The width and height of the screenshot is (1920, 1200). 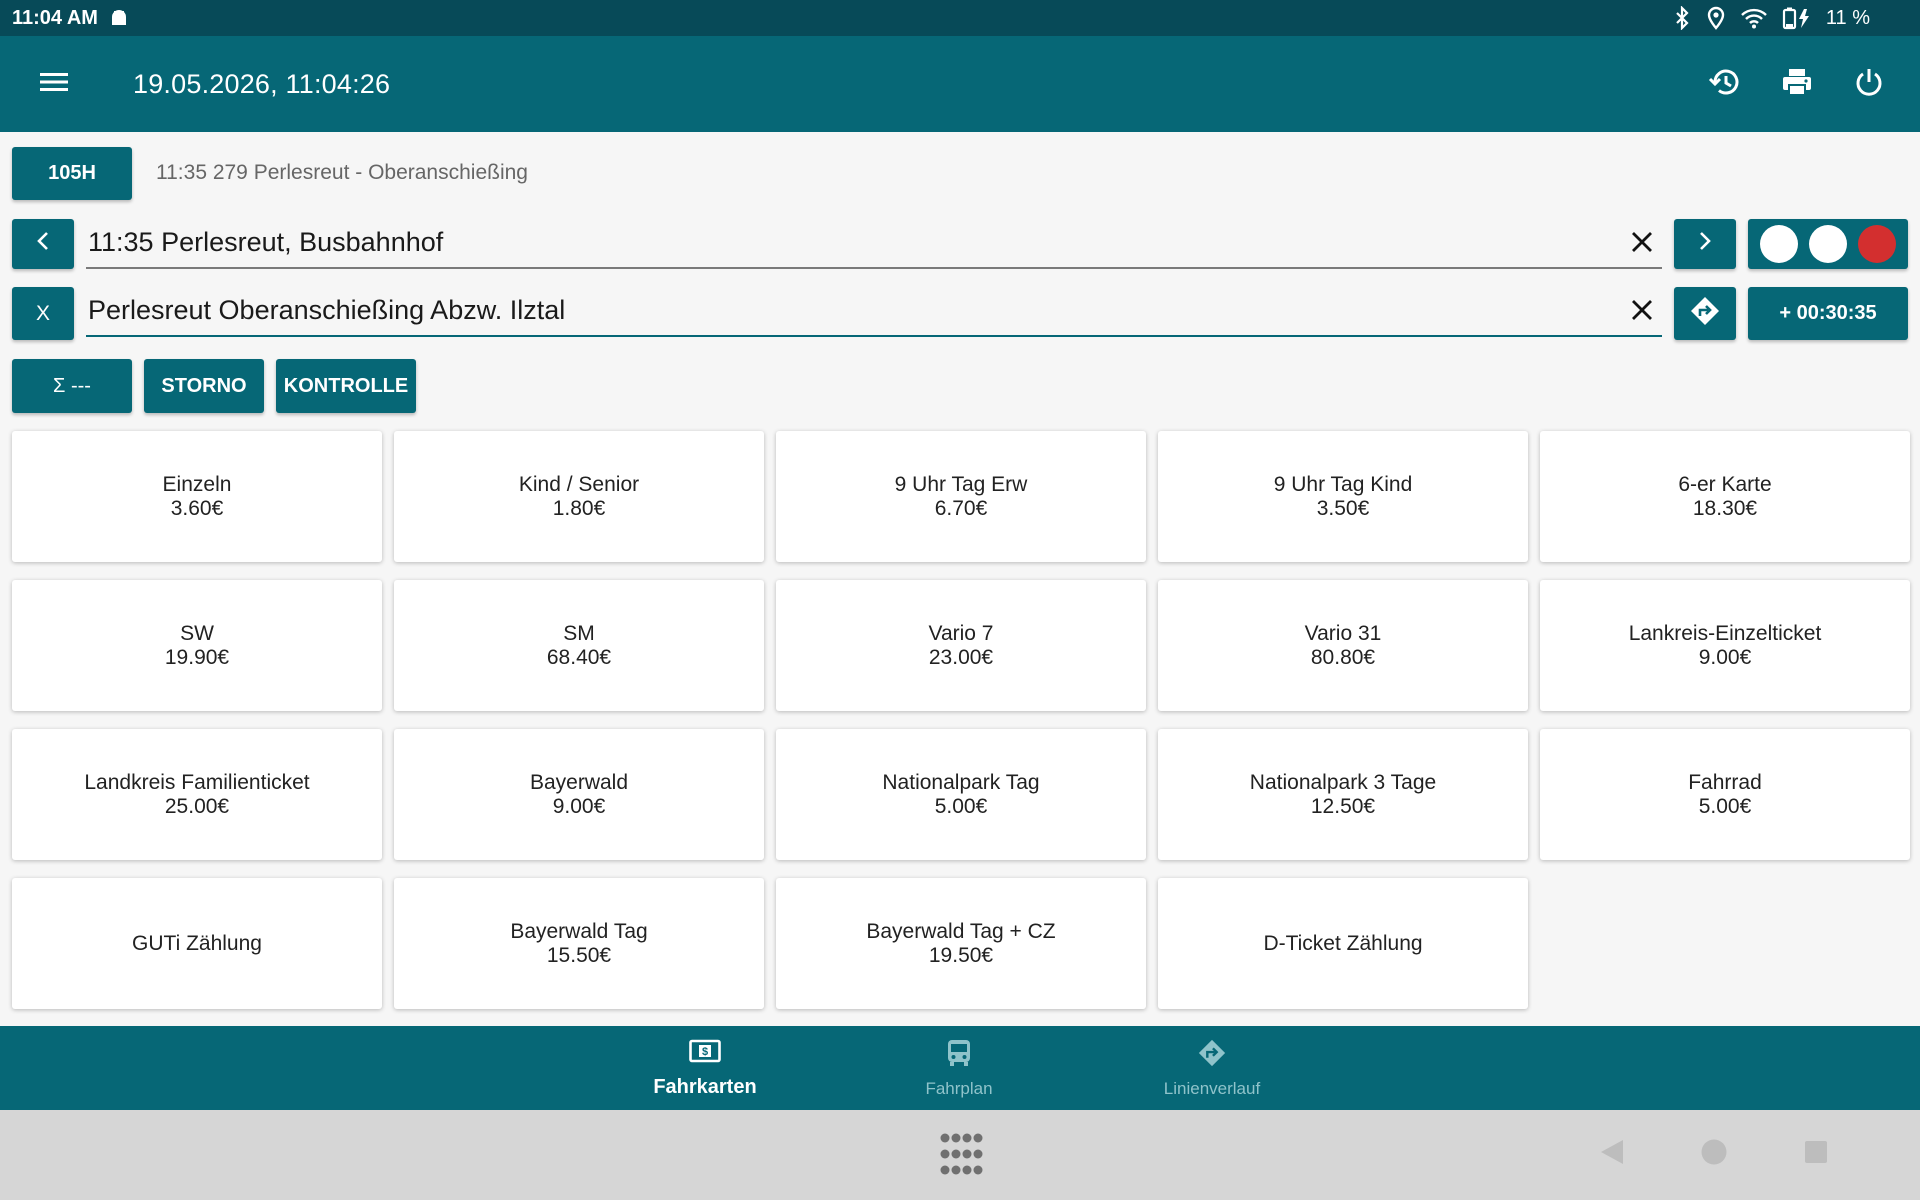 What do you see at coordinates (579, 508) in the screenshot?
I see `ticket-price: 1.80€` at bounding box center [579, 508].